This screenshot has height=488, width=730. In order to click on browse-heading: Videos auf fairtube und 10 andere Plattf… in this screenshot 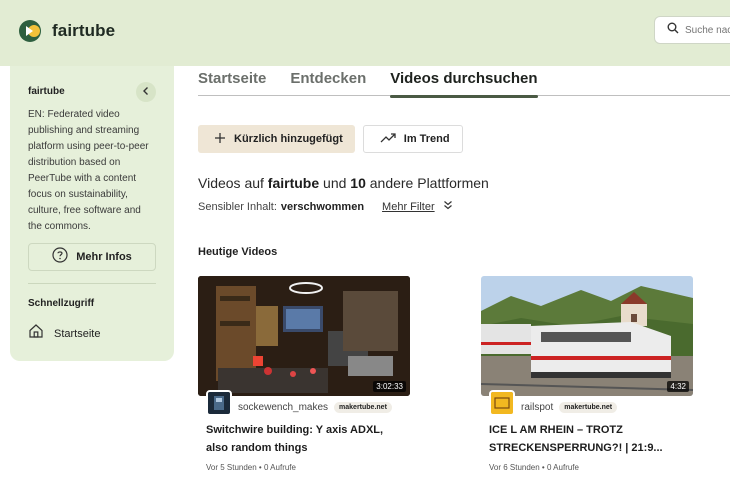, I will do `click(343, 183)`.